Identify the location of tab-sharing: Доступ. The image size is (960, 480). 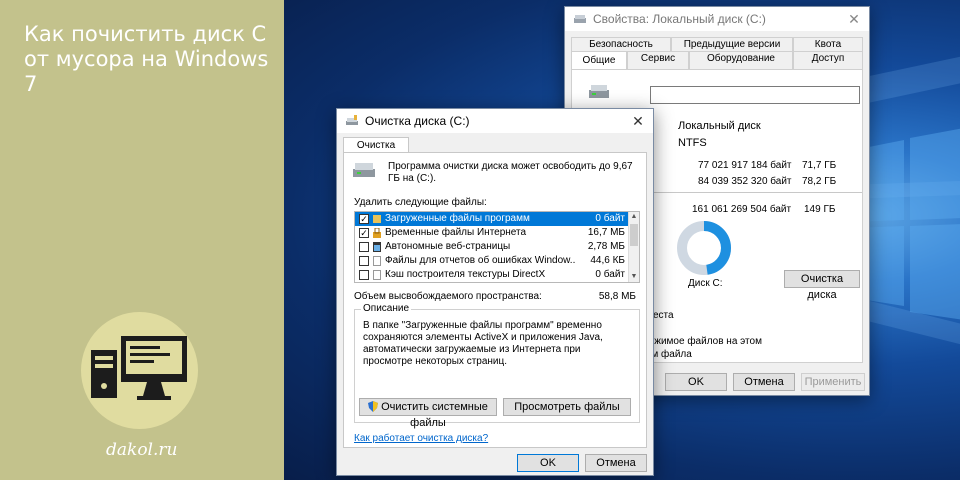
(828, 60).